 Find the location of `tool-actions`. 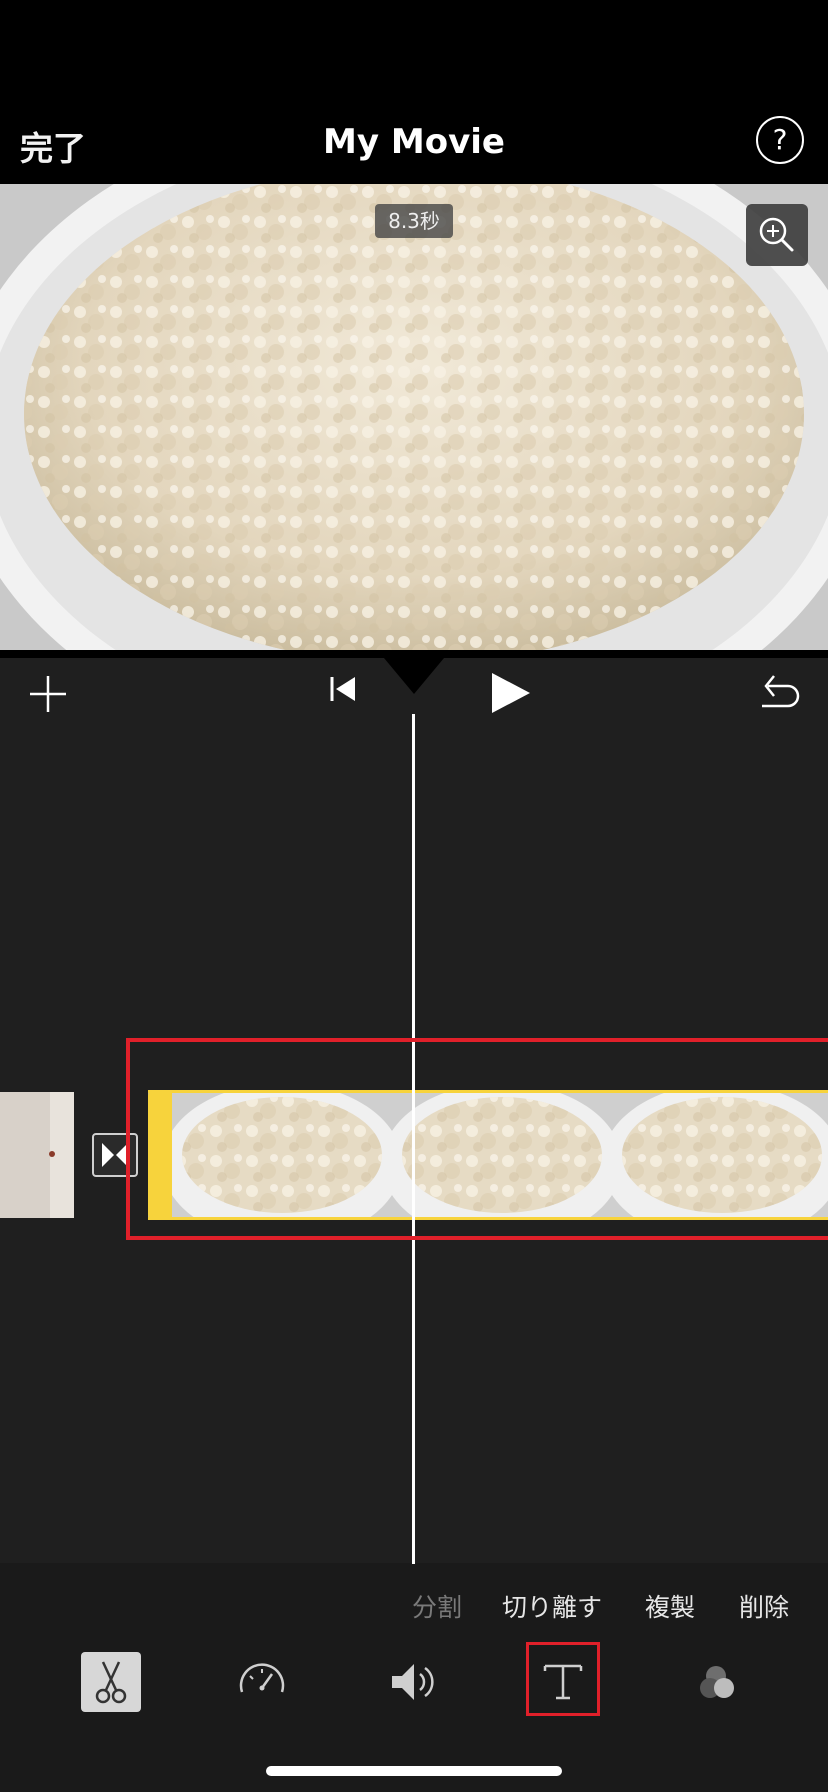

tool-actions is located at coordinates (111, 1682).